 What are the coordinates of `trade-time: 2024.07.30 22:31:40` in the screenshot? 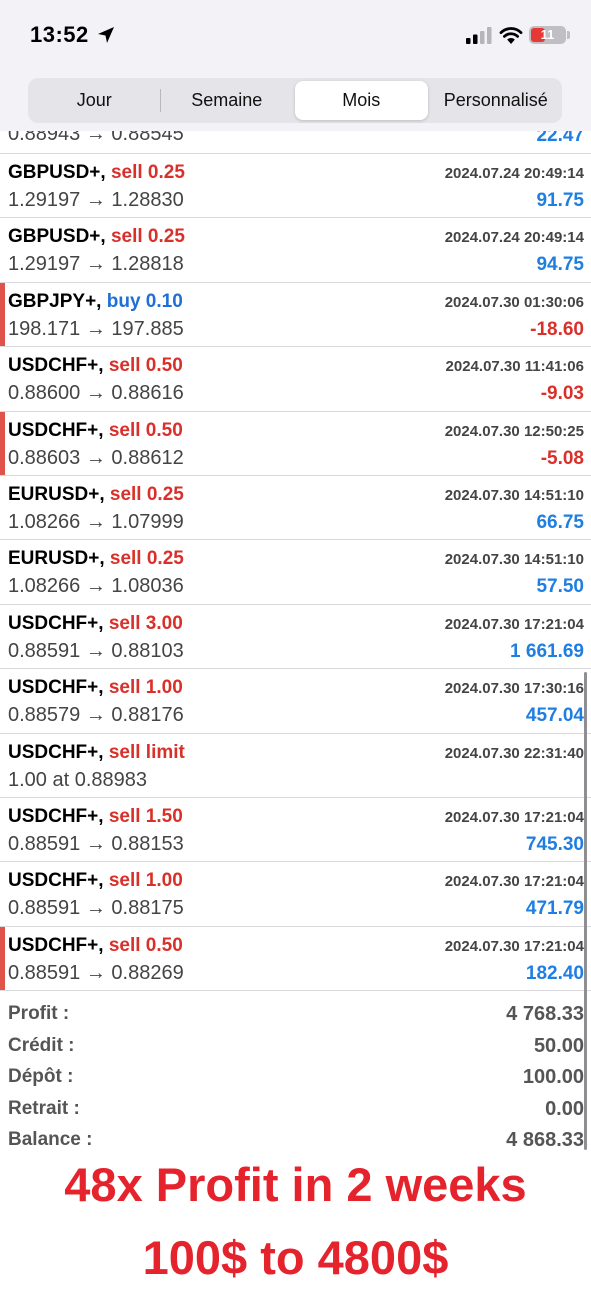 It's located at (514, 753).